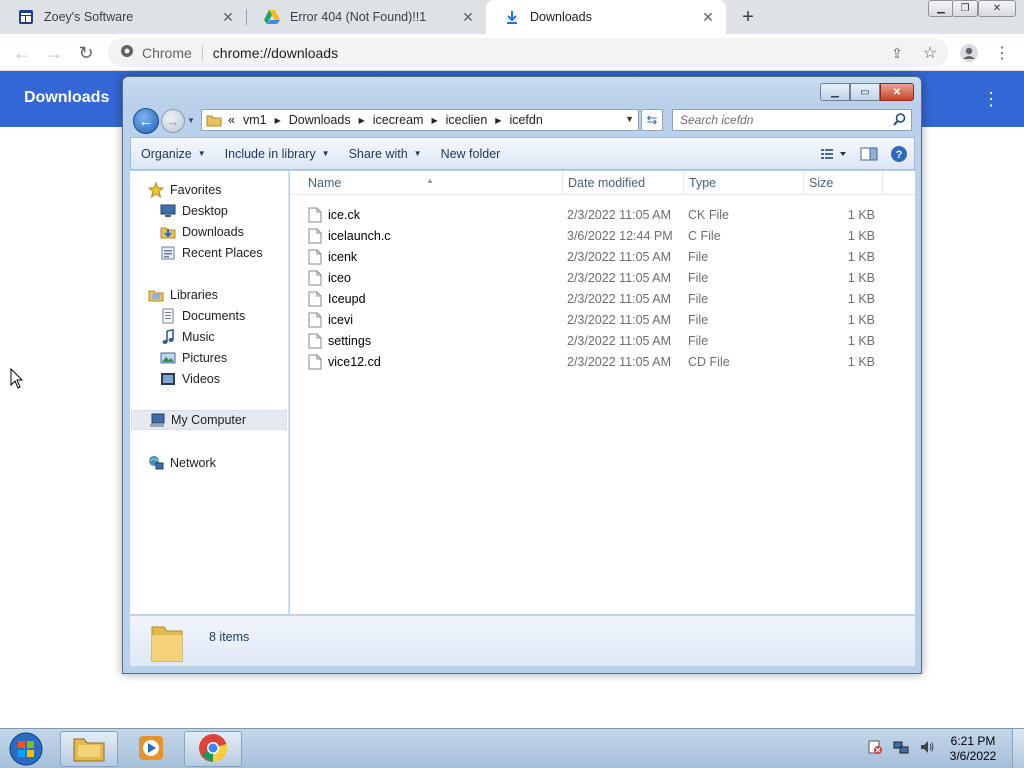 The height and width of the screenshot is (768, 1024). I want to click on share-icon: ⇪, so click(897, 53).